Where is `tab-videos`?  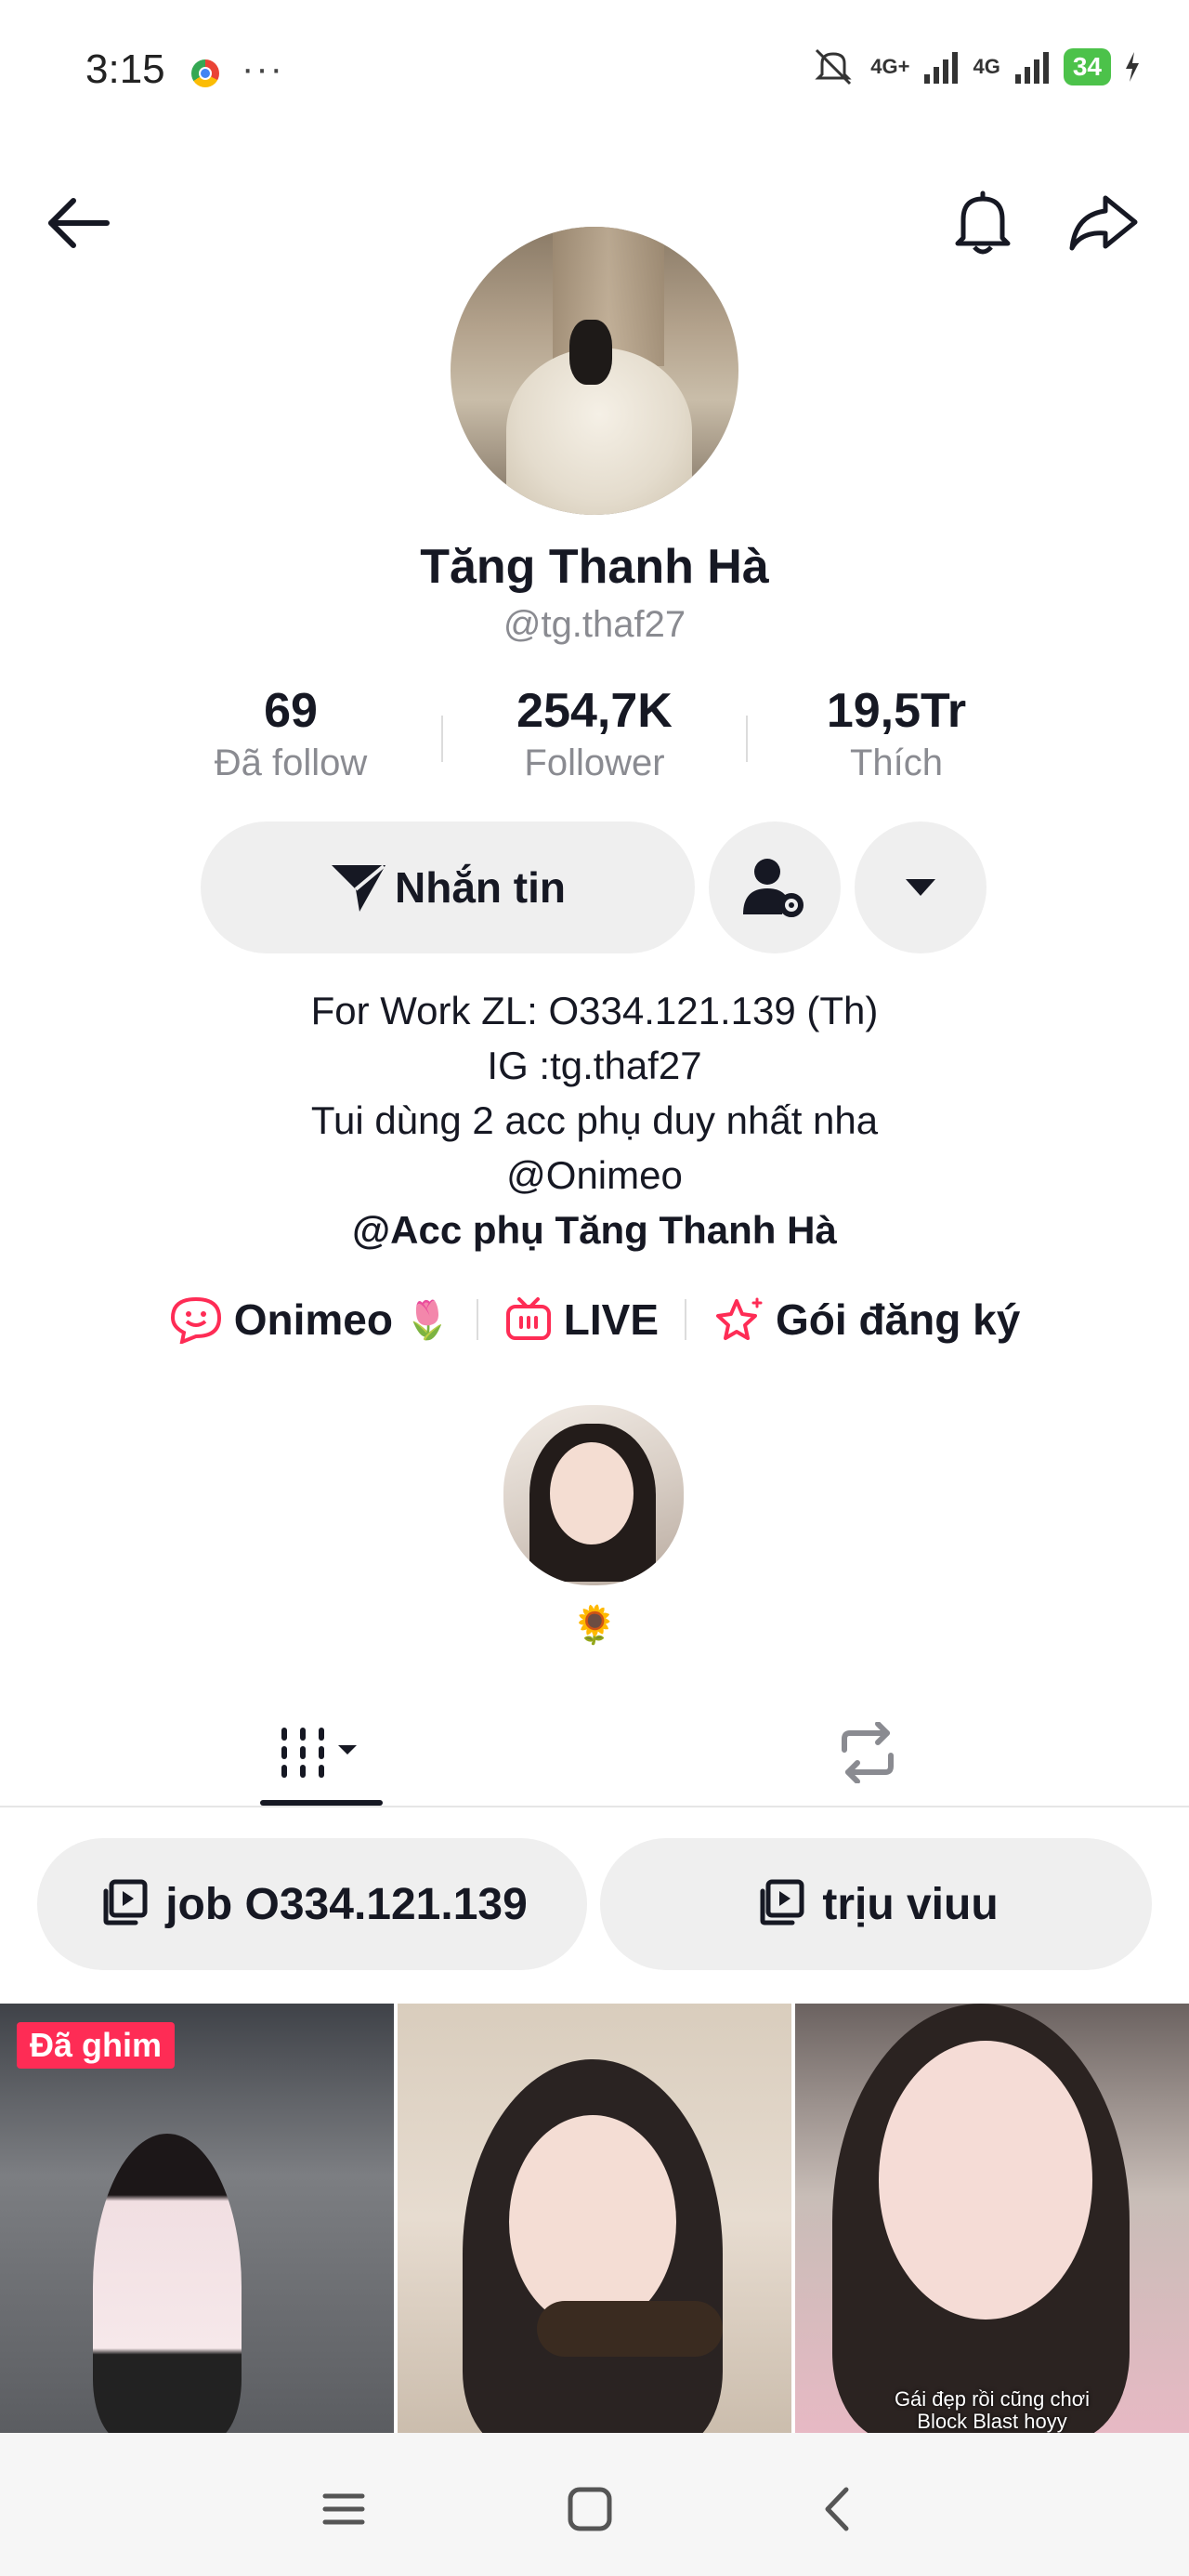 tab-videos is located at coordinates (323, 1752).